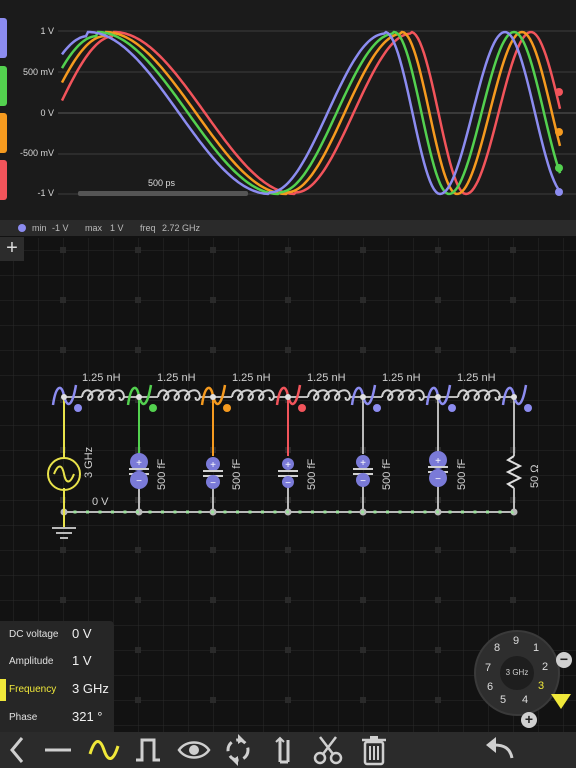 This screenshot has width=576, height=768. Describe the element at coordinates (238, 750) in the screenshot. I see `rotate-icon` at that location.